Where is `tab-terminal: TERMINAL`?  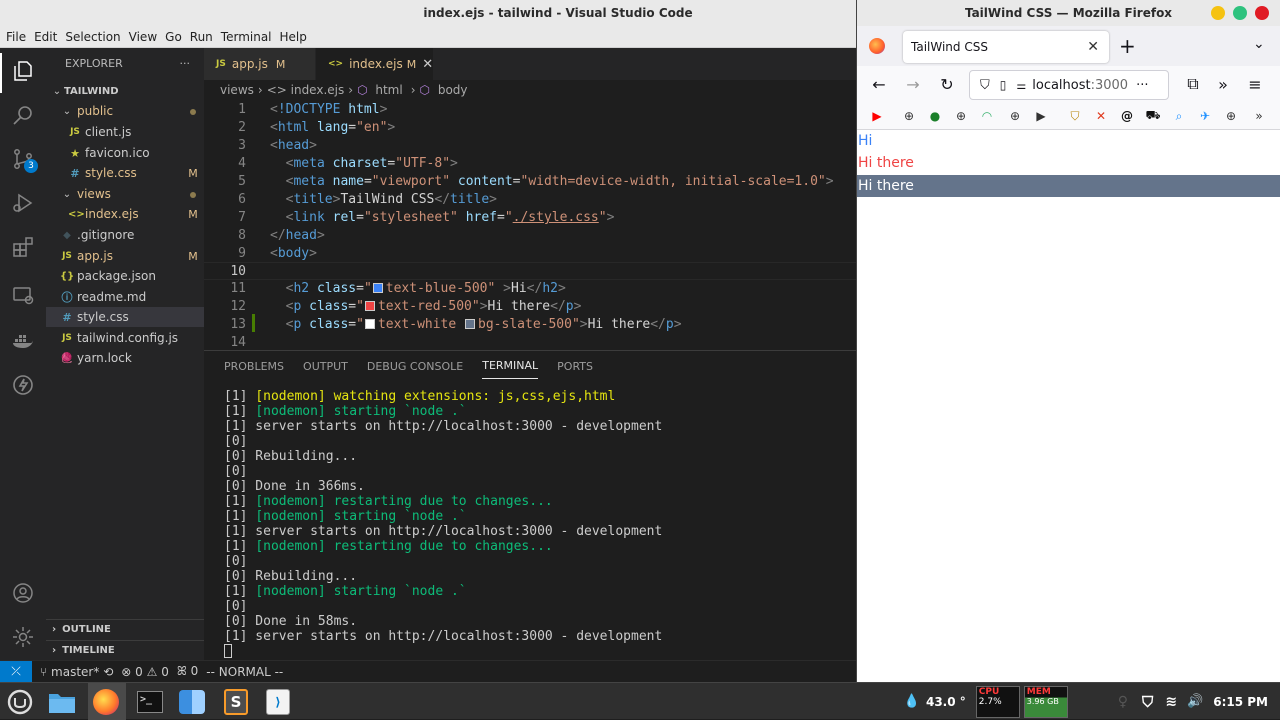 tab-terminal: TERMINAL is located at coordinates (510, 366).